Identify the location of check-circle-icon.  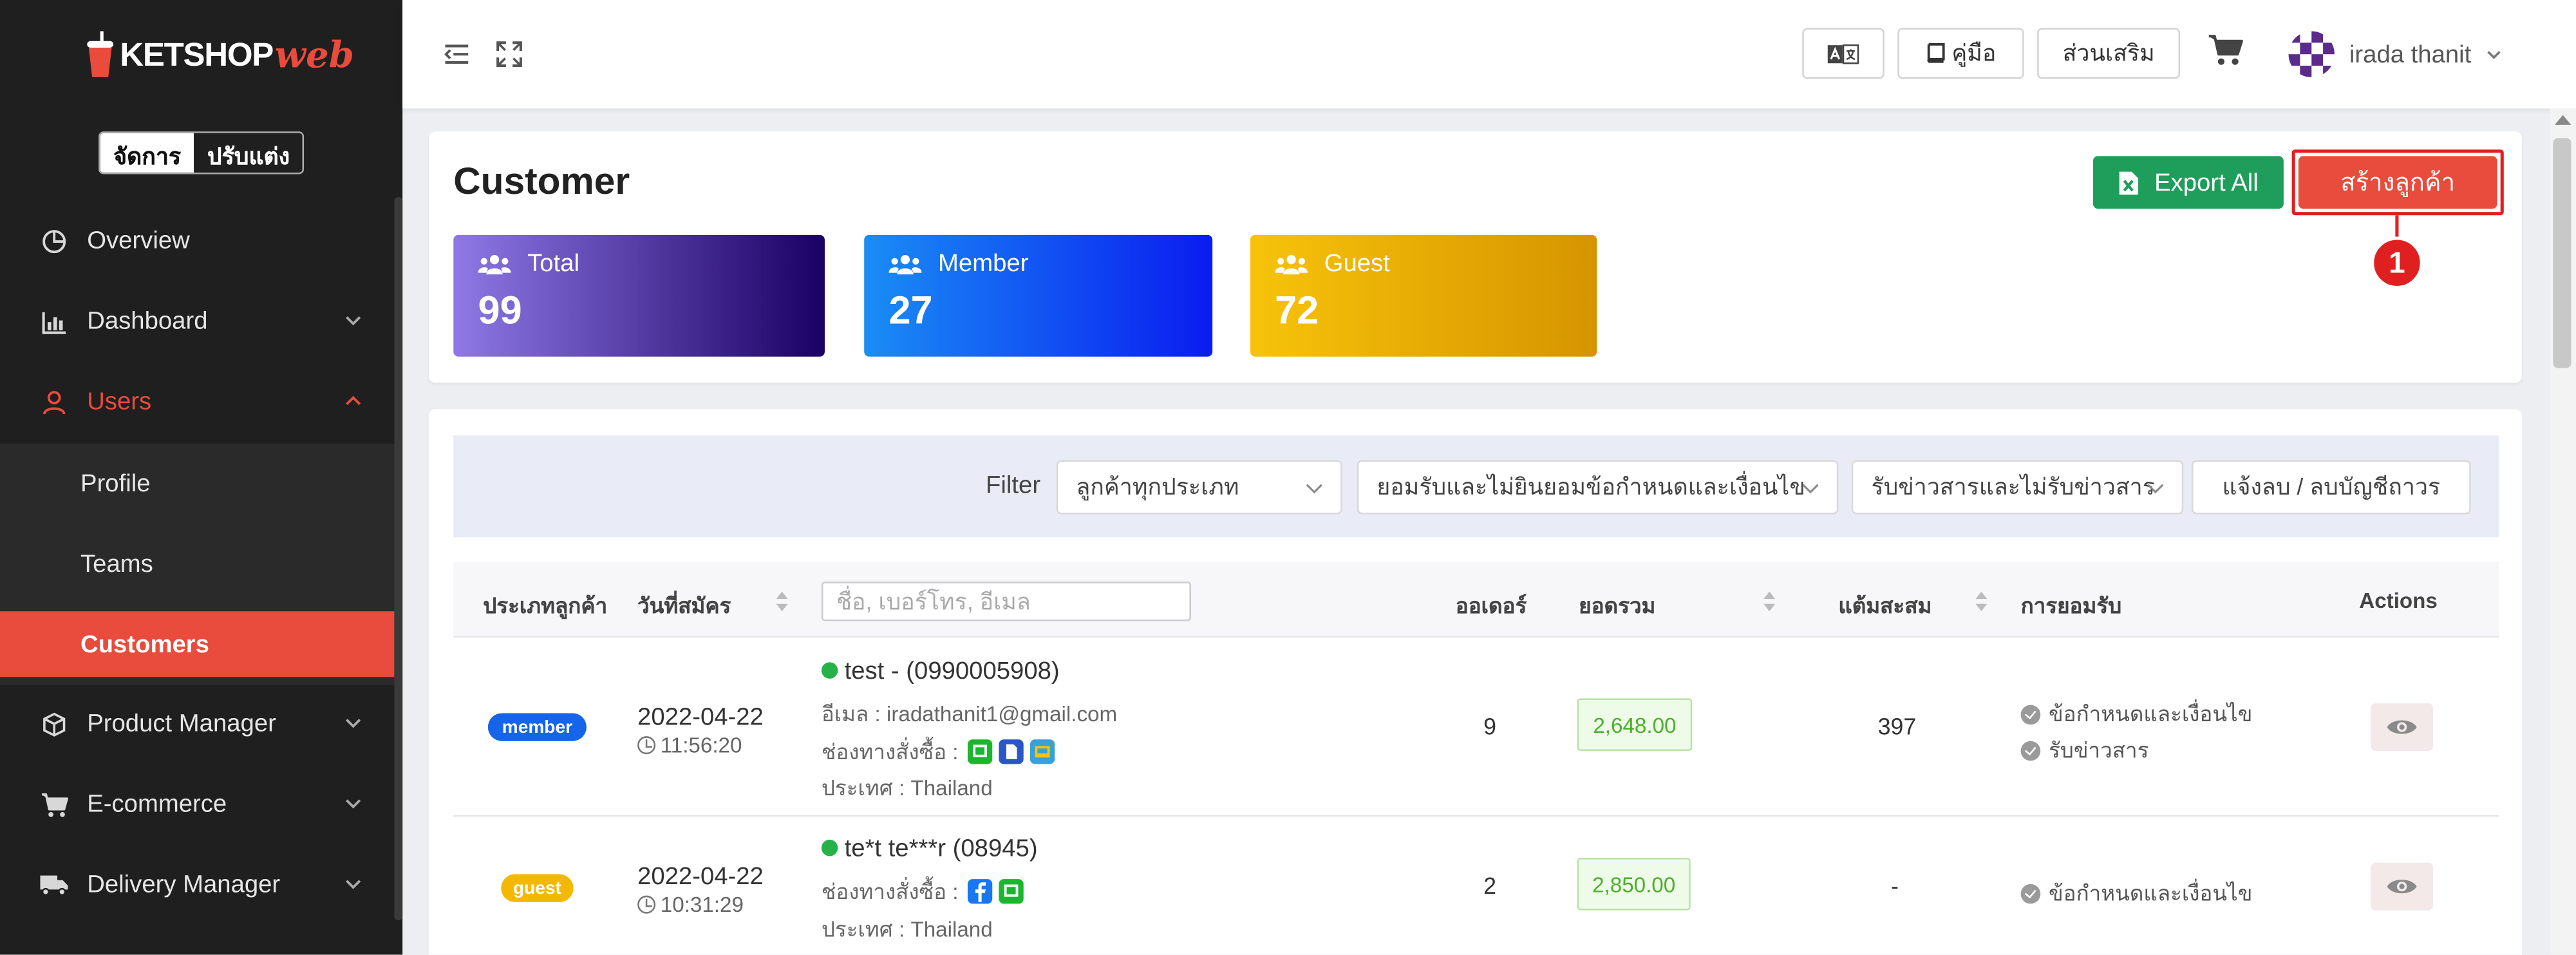
(2030, 893).